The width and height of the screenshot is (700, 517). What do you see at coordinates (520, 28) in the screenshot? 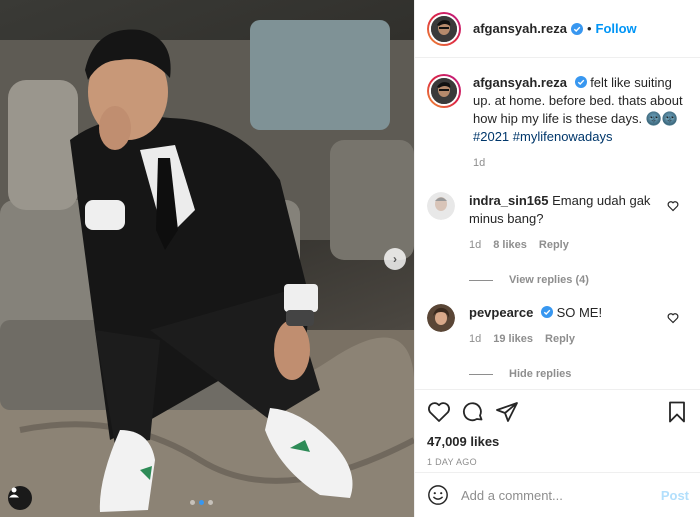
I see `author-username: afgansyah.reza` at bounding box center [520, 28].